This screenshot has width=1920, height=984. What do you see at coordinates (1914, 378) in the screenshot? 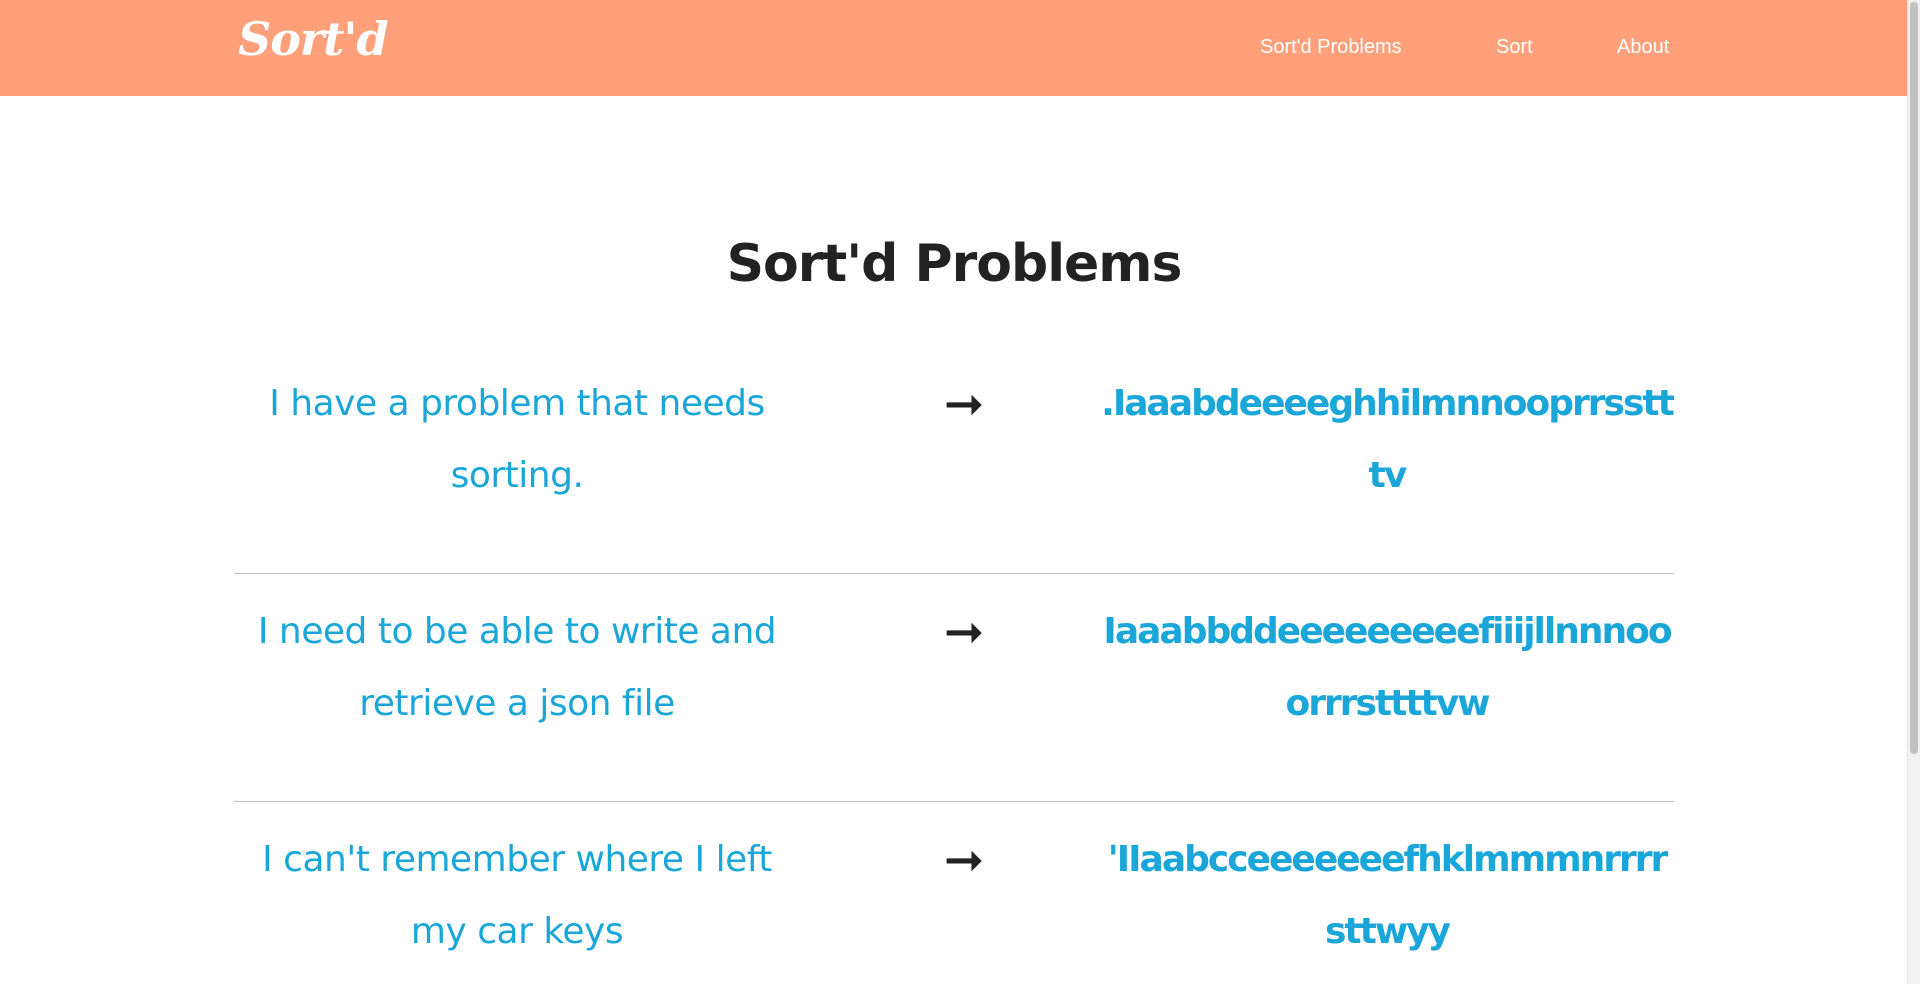
I see `scrollbar-thumb` at bounding box center [1914, 378].